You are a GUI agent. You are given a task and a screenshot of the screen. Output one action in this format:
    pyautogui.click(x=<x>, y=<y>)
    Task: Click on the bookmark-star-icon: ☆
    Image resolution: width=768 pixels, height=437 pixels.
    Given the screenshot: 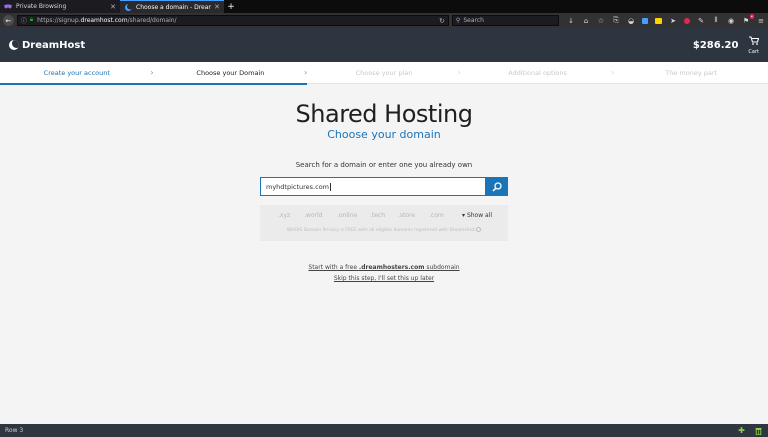 What is the action you would take?
    pyautogui.click(x=601, y=21)
    